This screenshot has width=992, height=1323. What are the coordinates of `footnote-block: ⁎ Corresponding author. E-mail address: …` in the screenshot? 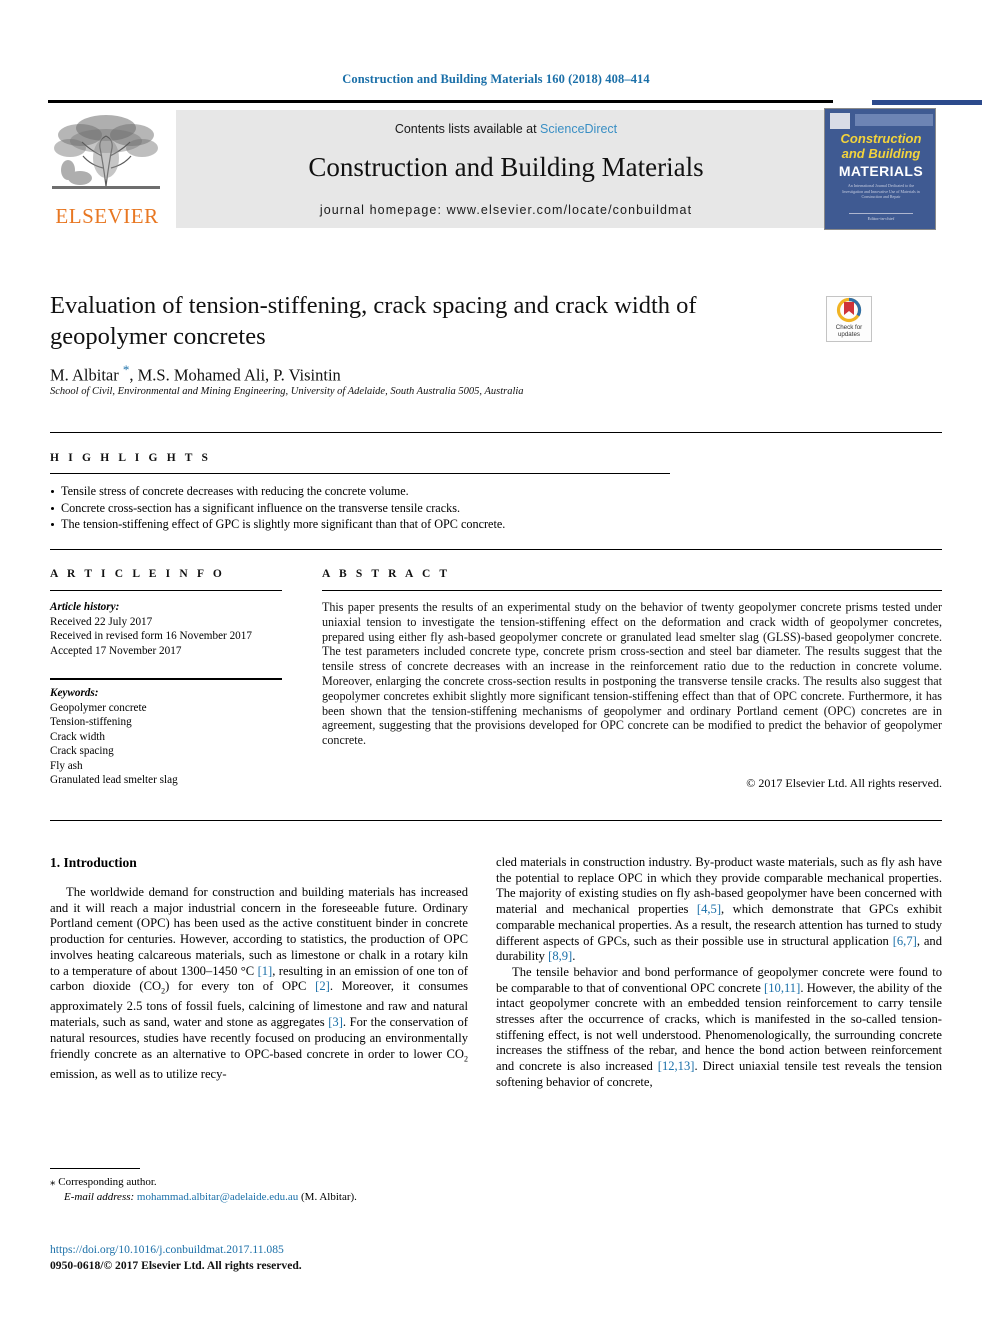 It's located at (260, 1189).